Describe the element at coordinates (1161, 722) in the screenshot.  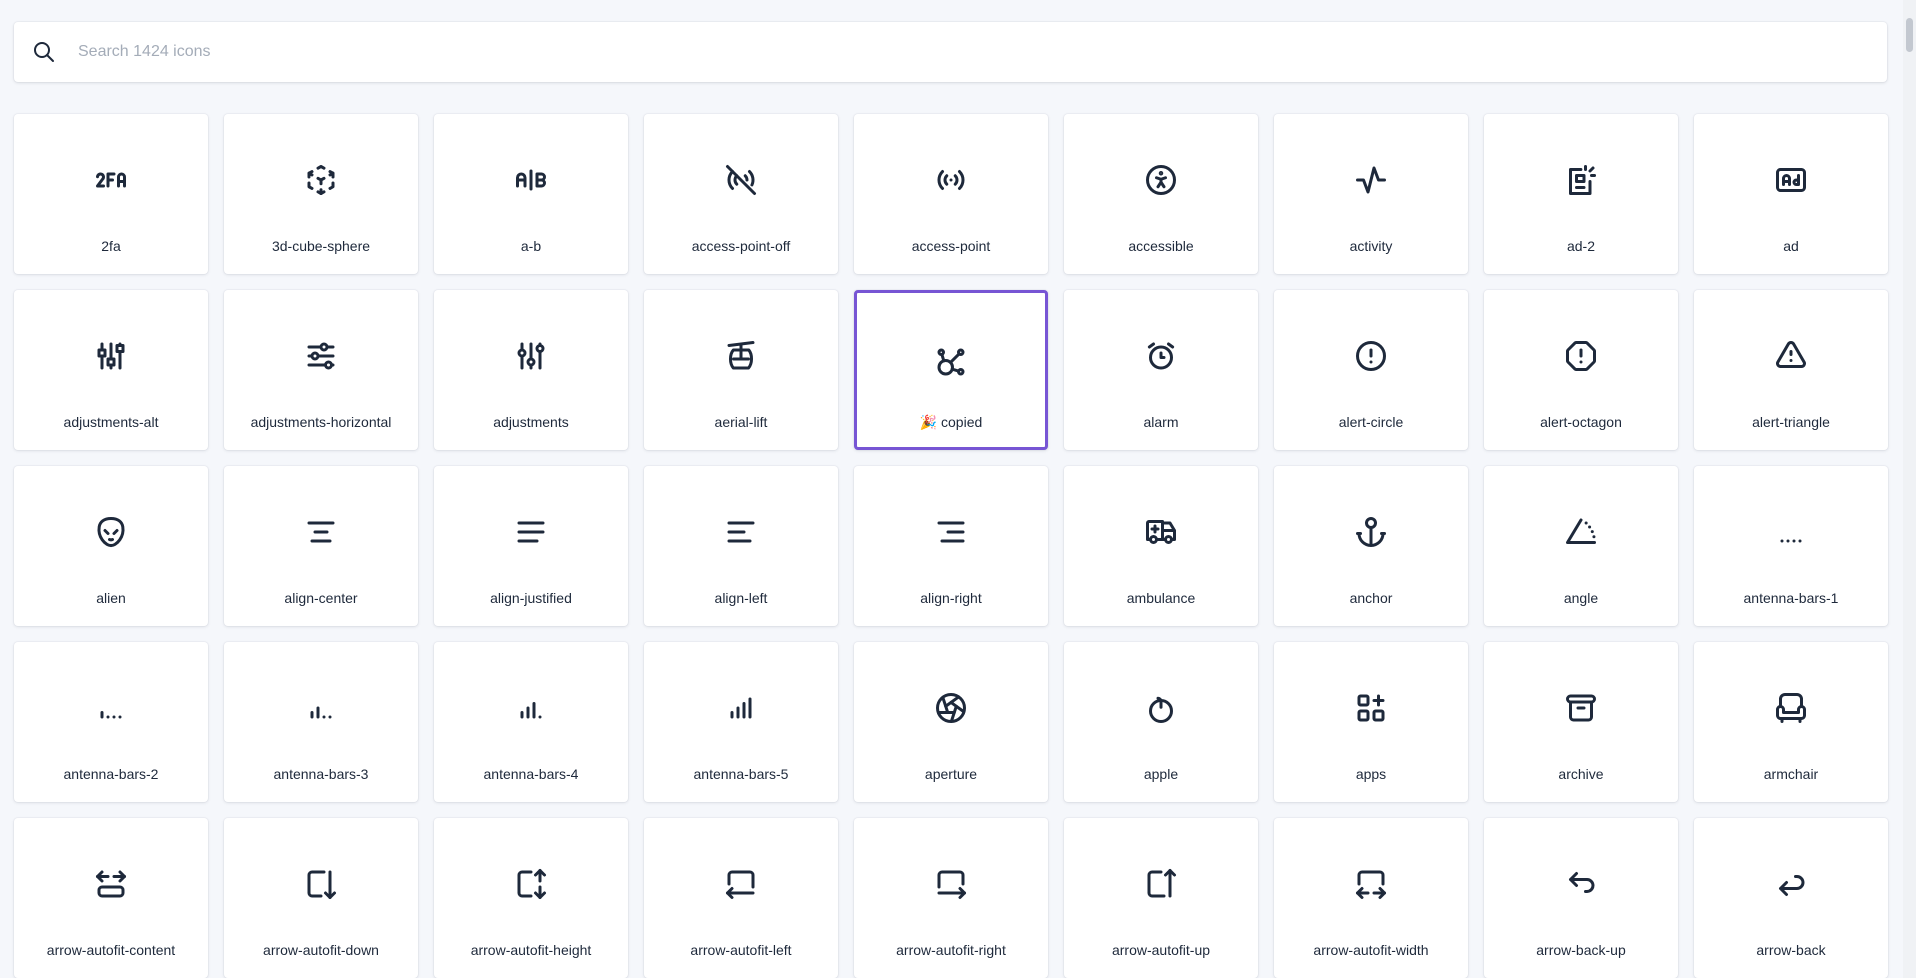
I see `icon-tile: apple` at that location.